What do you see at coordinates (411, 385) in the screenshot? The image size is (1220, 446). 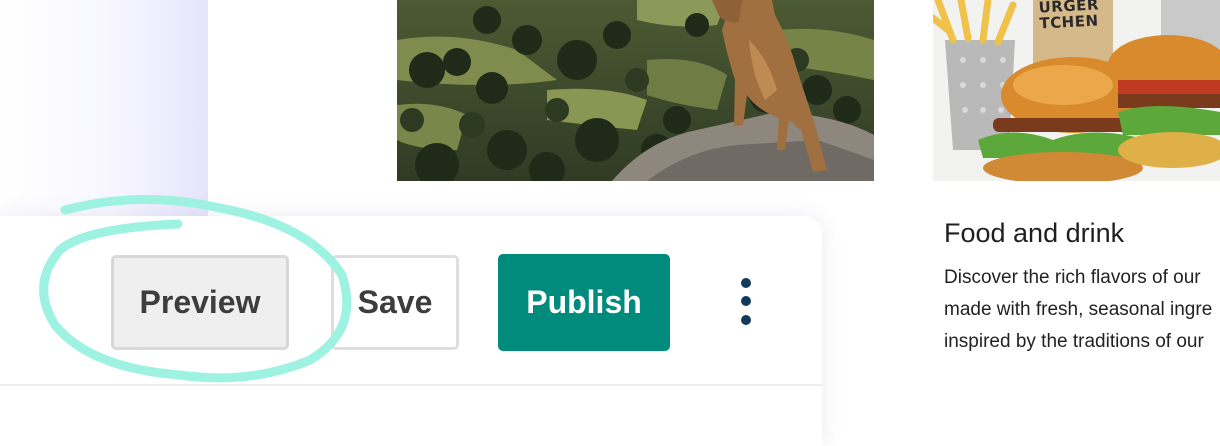 I see `toolbar-divider` at bounding box center [411, 385].